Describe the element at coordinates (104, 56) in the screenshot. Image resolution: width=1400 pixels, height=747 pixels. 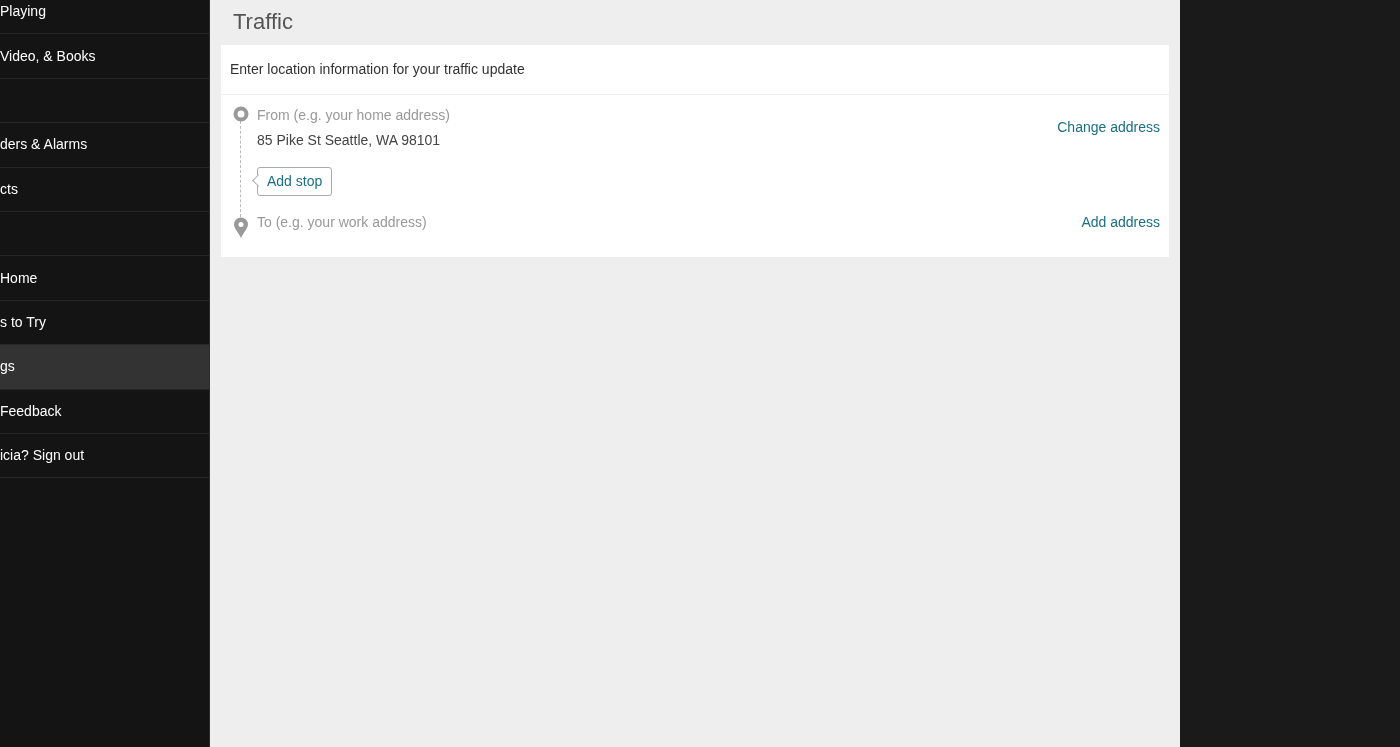
I see `sidebar-item: Video, & Books` at that location.